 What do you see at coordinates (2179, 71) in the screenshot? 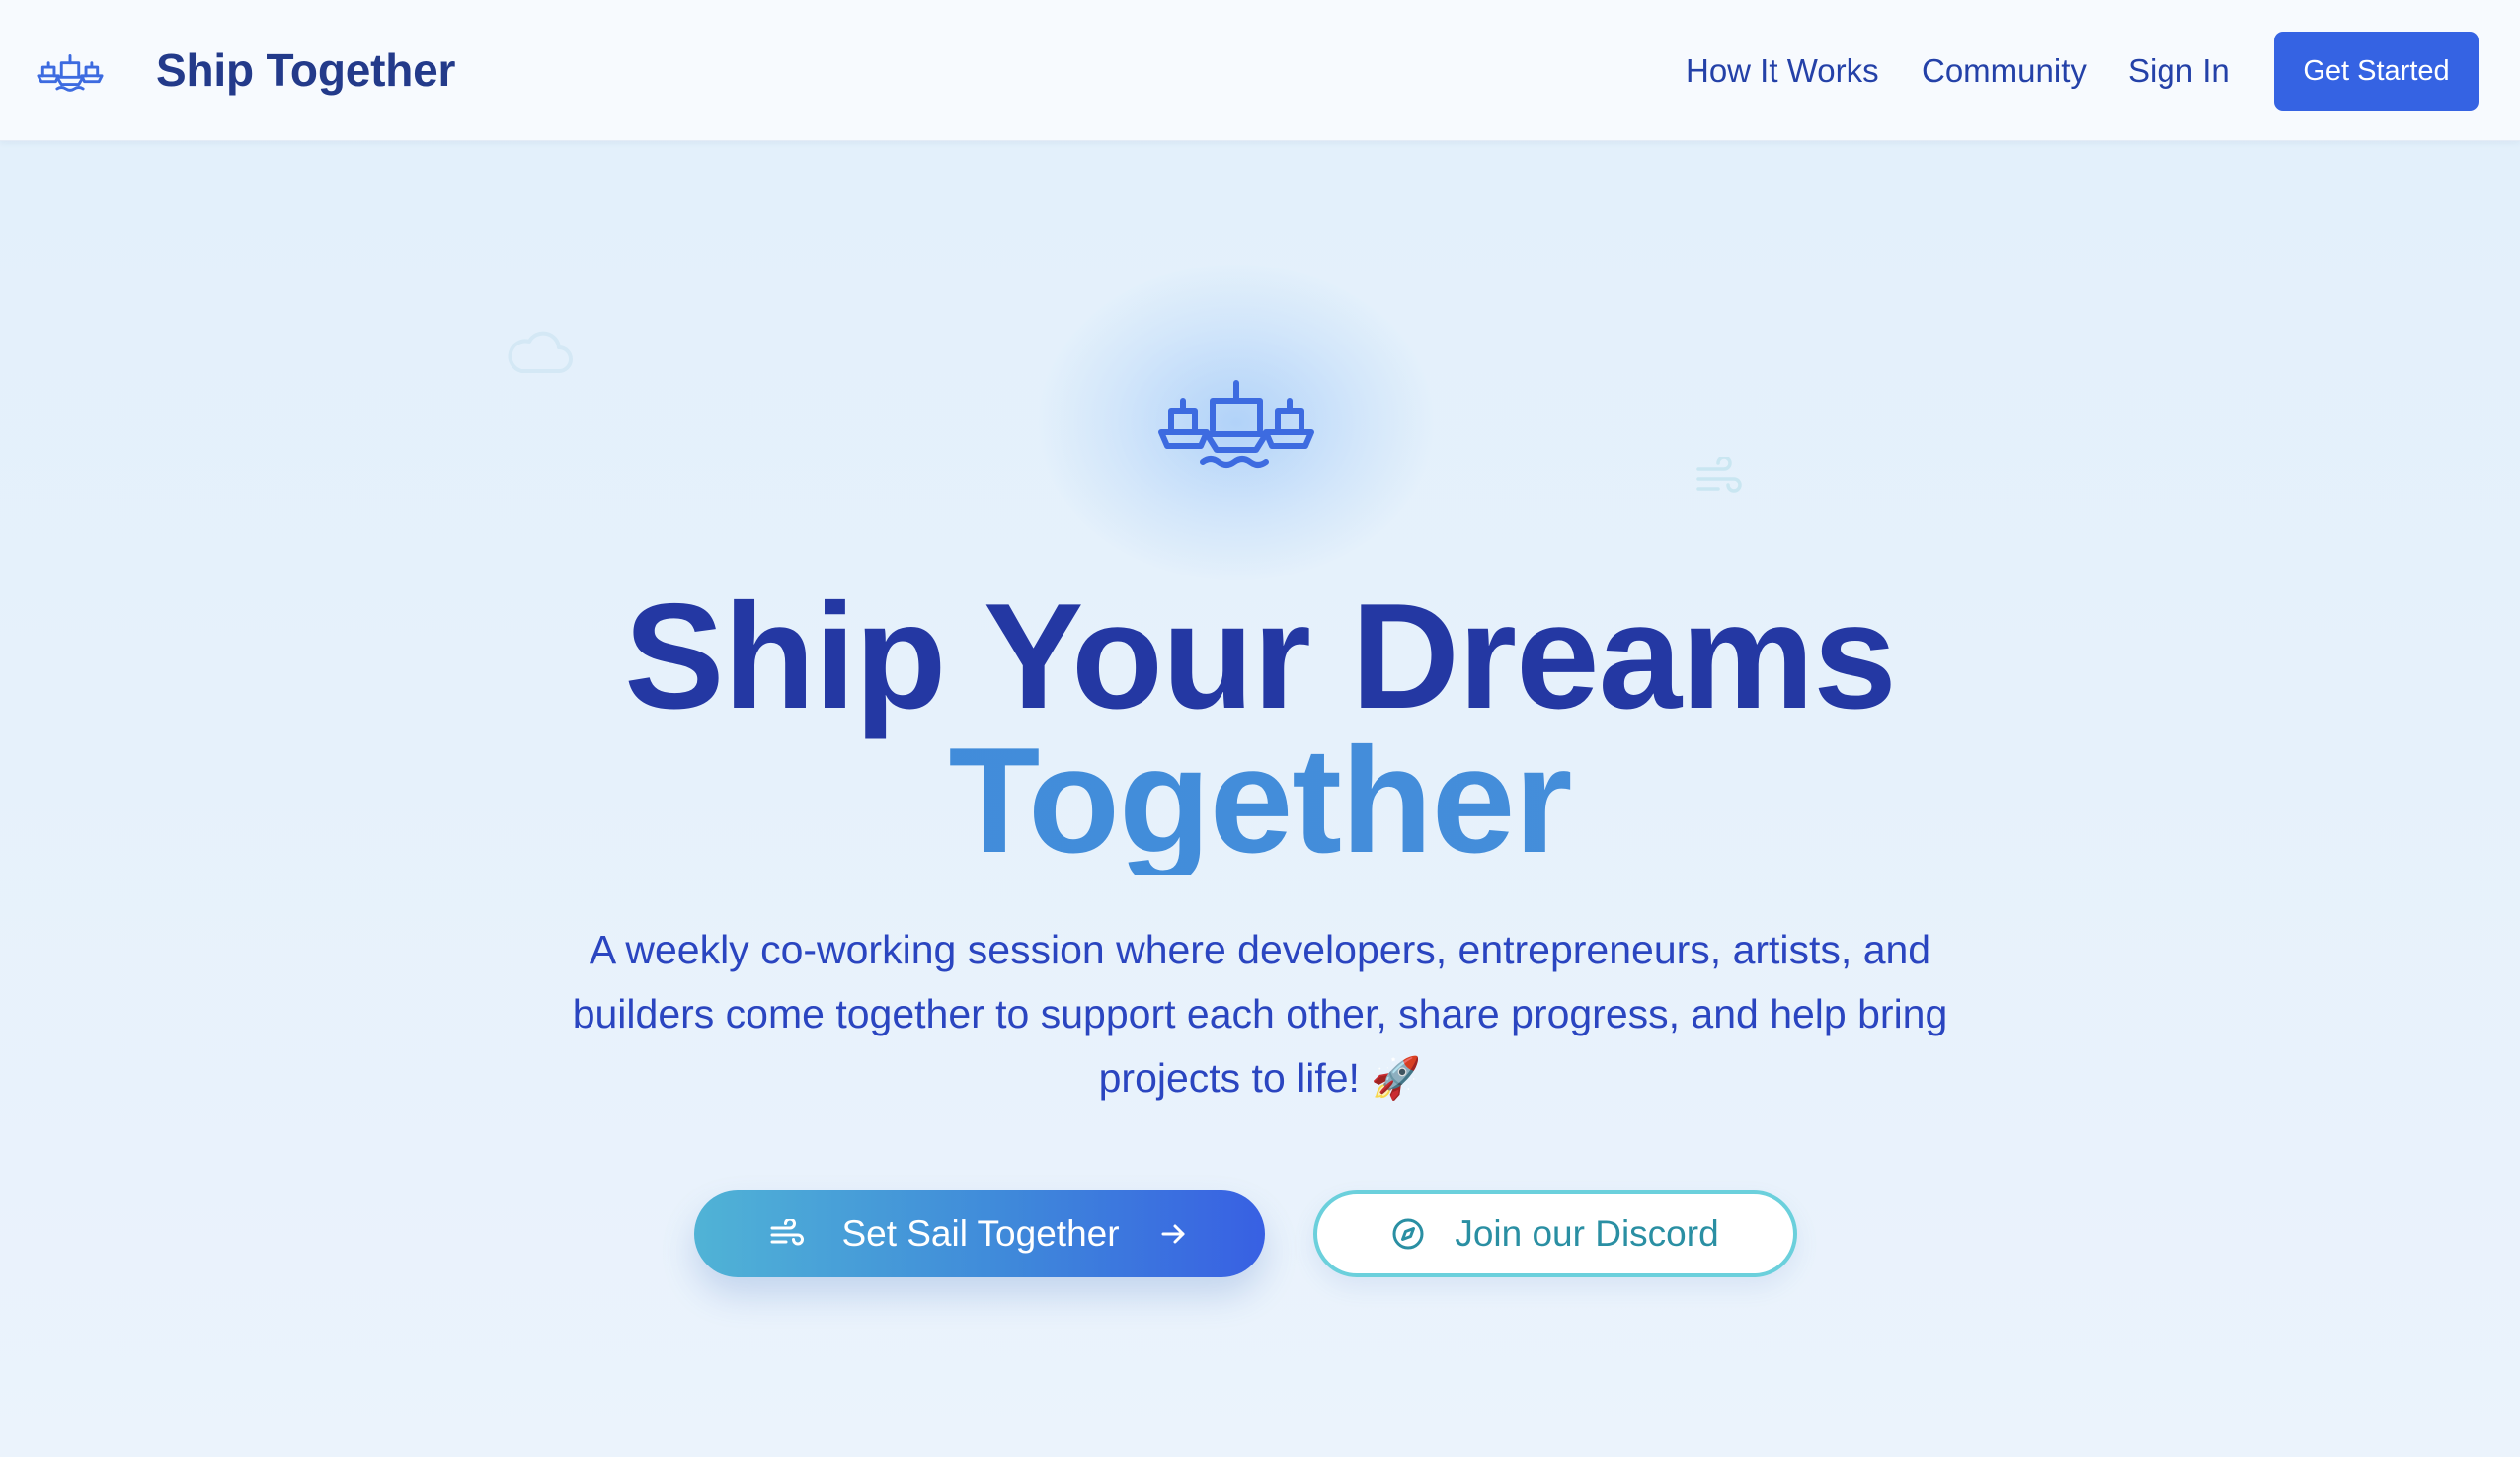
I see `nav-sign-in: Sign In` at bounding box center [2179, 71].